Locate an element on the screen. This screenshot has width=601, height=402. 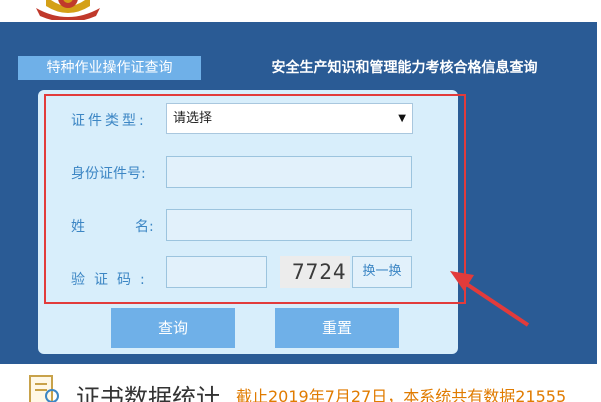
name-label-first: 姓 is located at coordinates (78, 227).